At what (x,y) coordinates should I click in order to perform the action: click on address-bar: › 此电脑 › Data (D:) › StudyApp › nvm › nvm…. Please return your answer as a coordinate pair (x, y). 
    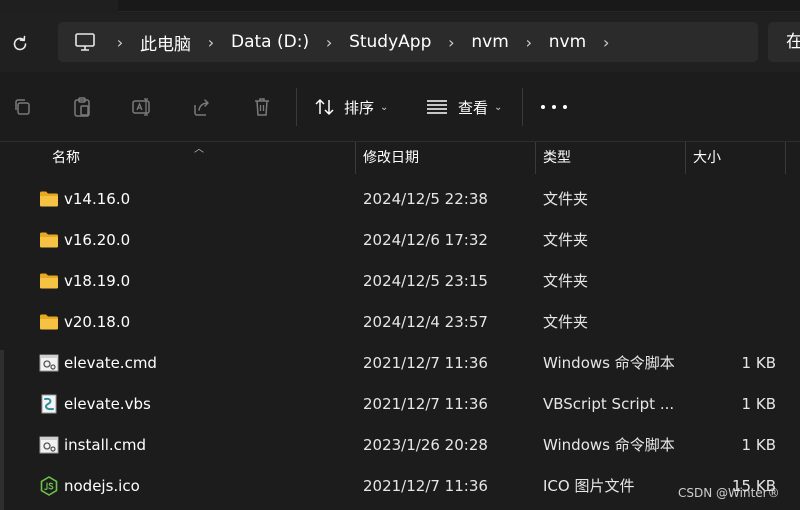
    Looking at the image, I should click on (408, 42).